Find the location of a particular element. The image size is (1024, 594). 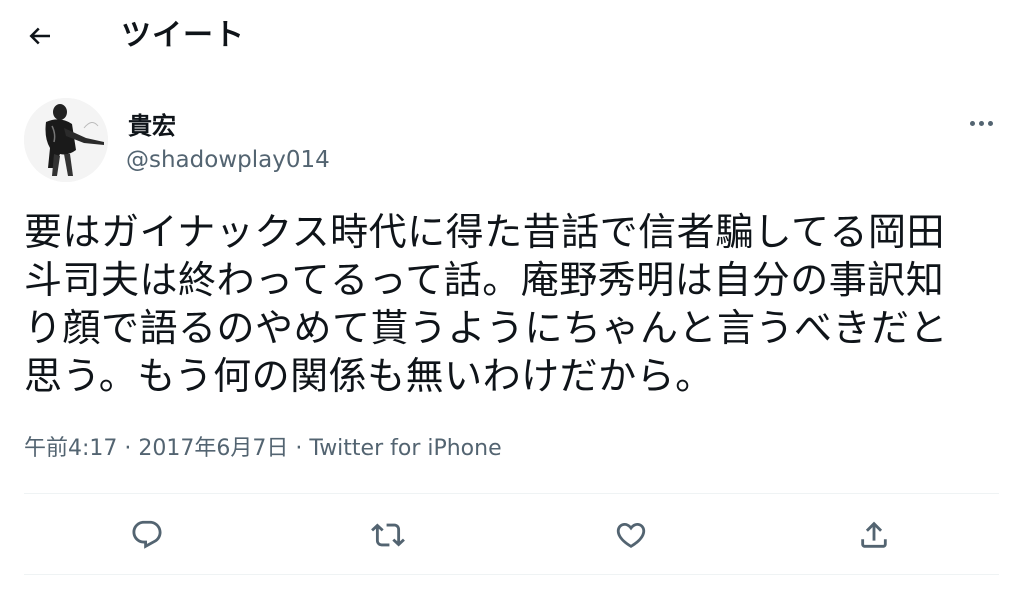

tweet-date: 2017年6月7日 is located at coordinates (213, 448).